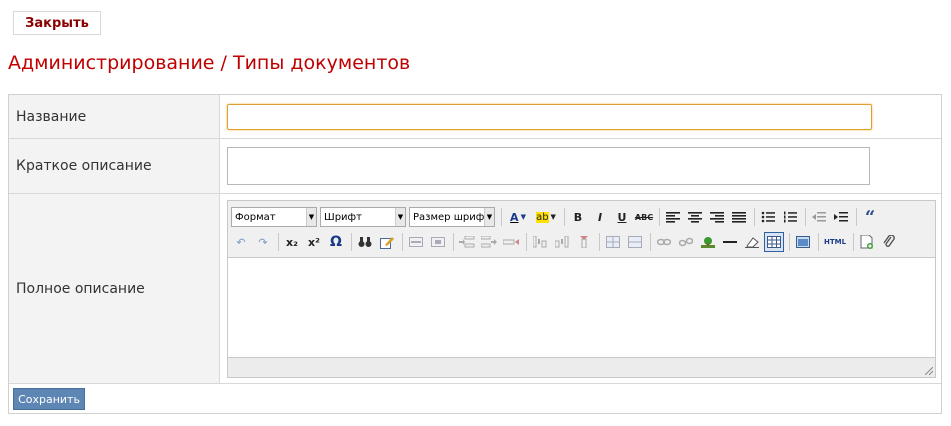 The height and width of the screenshot is (426, 951). I want to click on resize-handle-icon, so click(929, 371).